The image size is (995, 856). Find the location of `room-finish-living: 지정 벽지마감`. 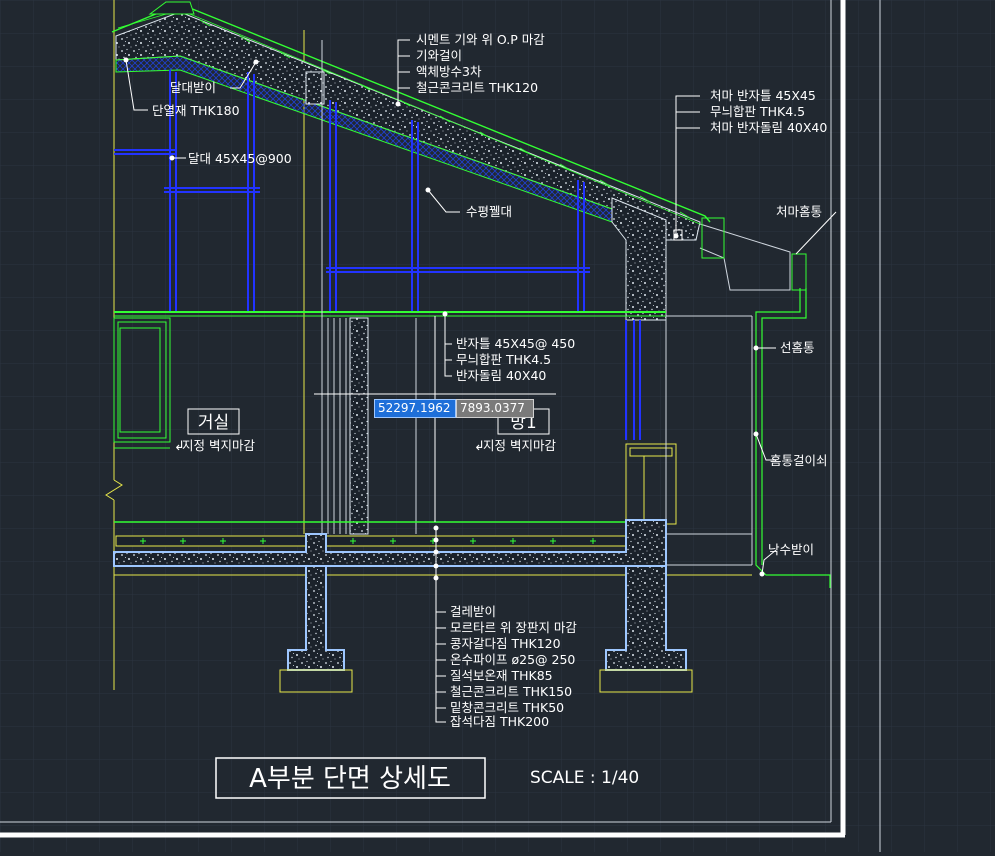

room-finish-living: 지정 벽지마감 is located at coordinates (218, 445).